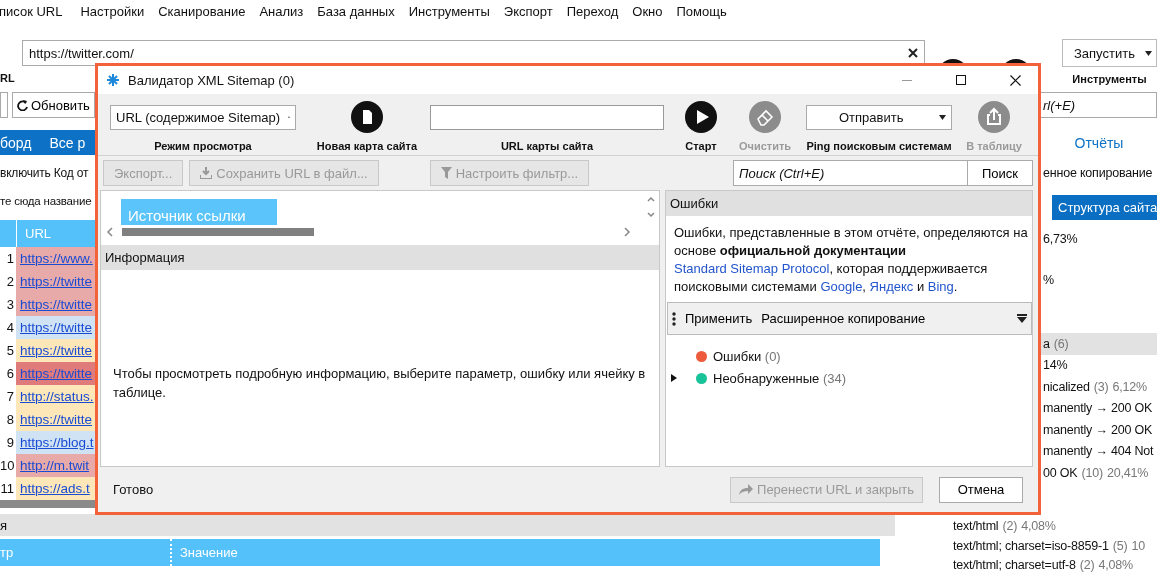  Describe the element at coordinates (843, 318) in the screenshot. I see `copy-button: Расширенное копирование` at that location.